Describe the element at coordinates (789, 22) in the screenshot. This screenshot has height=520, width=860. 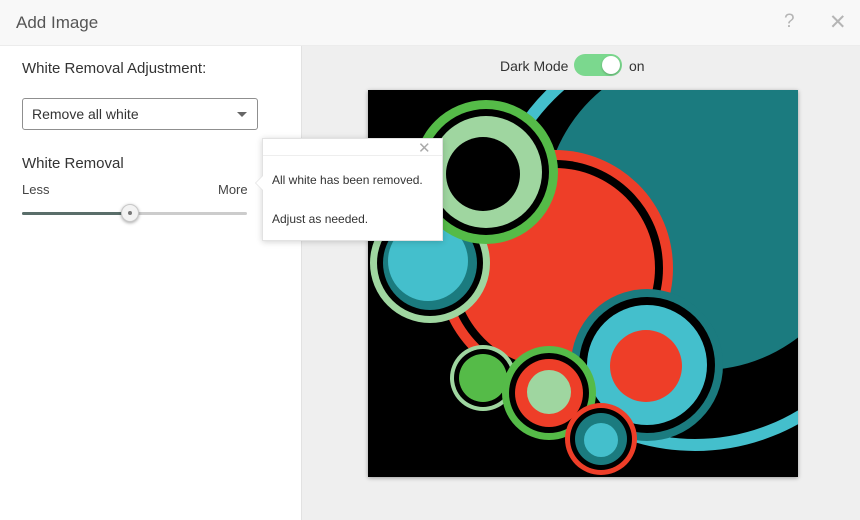
I see `help-icon: ?` at that location.